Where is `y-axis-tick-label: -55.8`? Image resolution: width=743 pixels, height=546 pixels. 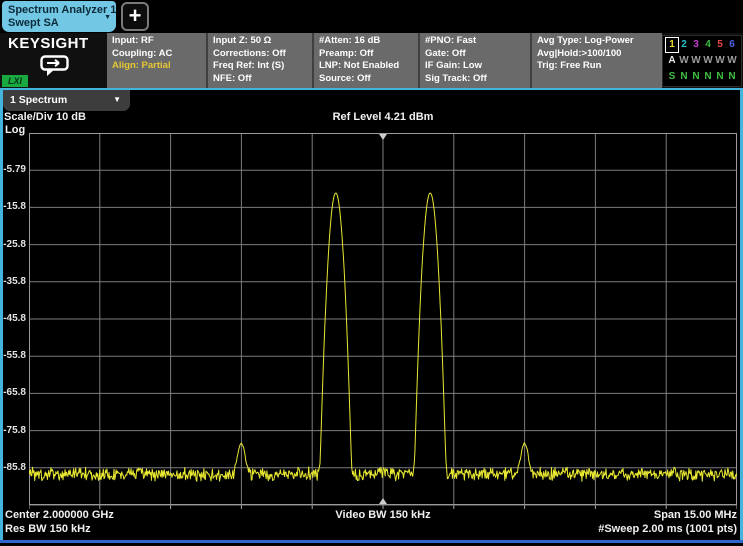
y-axis-tick-label: -55.8 is located at coordinates (14, 356).